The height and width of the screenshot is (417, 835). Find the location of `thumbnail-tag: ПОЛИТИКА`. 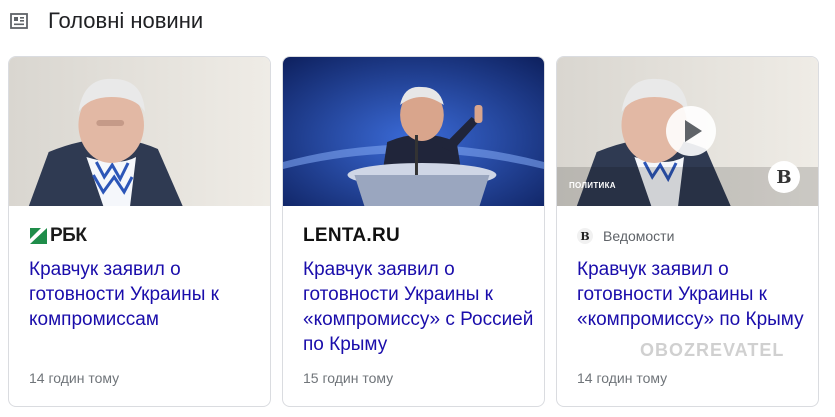

thumbnail-tag: ПОЛИТИКА is located at coordinates (592, 185).